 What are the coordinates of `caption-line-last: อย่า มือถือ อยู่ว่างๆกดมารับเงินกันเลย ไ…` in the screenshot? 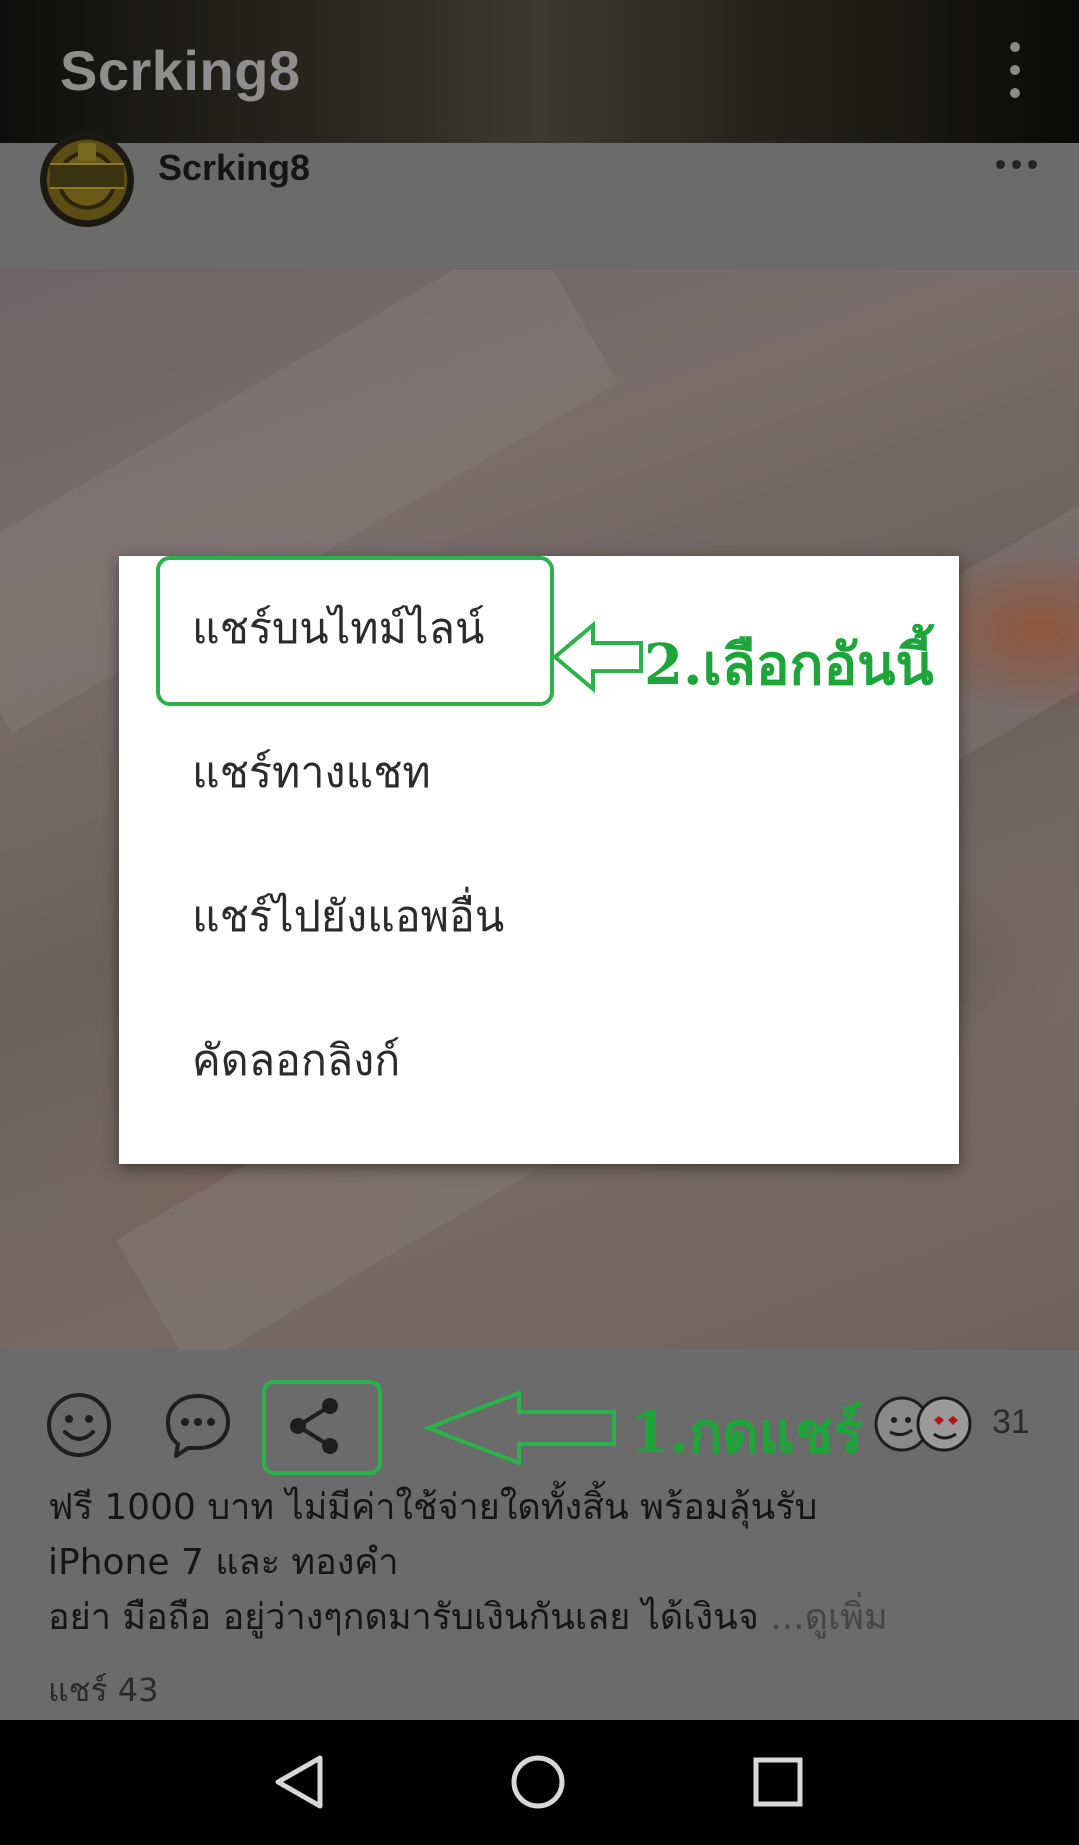 It's located at (553, 1617).